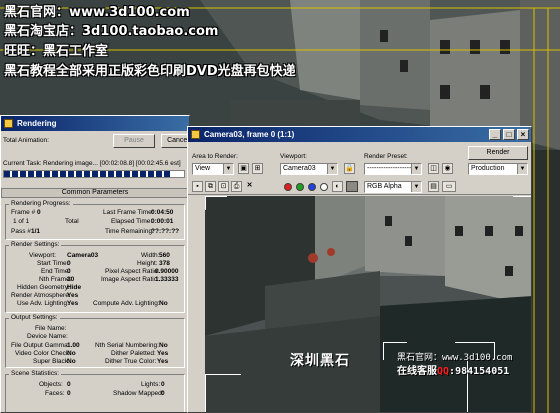  What do you see at coordinates (447, 168) in the screenshot?
I see `environment-icon: ◉` at bounding box center [447, 168].